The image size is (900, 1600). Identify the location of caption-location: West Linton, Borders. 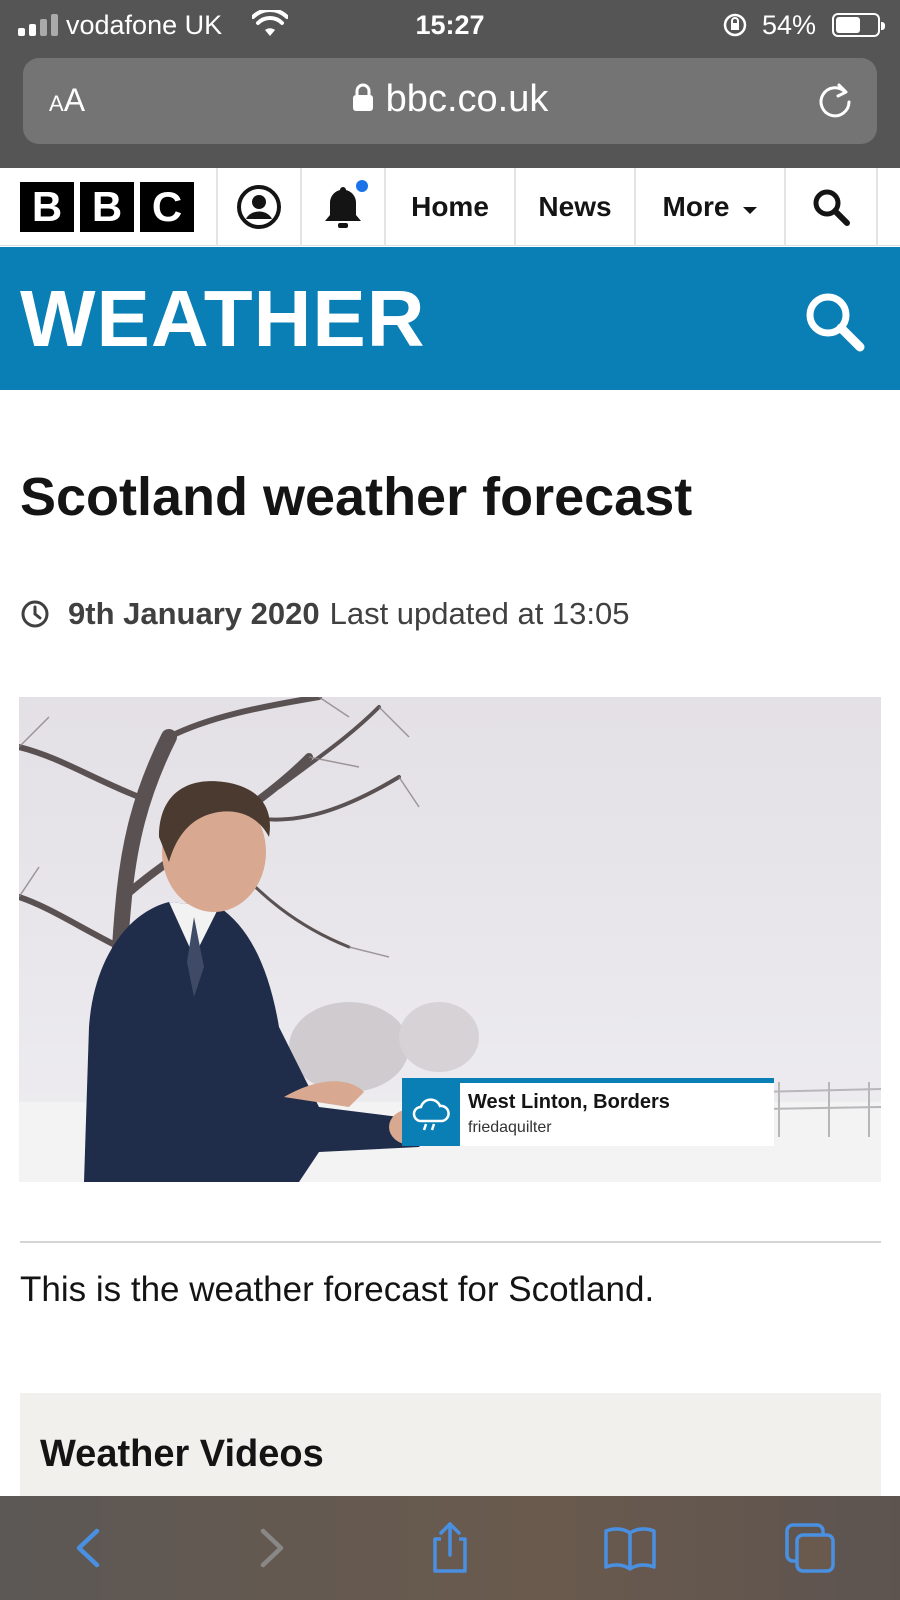
(569, 1102).